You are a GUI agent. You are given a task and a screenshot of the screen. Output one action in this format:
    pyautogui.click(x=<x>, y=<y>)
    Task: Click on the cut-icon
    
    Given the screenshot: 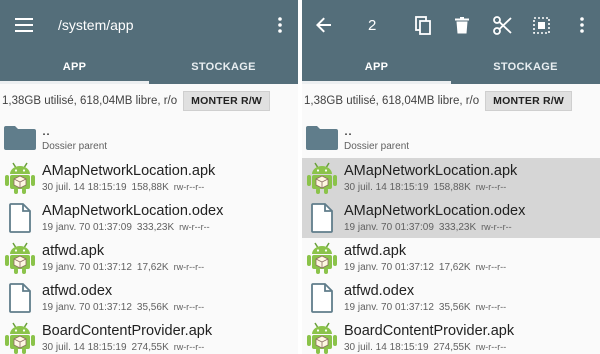 What is the action you would take?
    pyautogui.click(x=502, y=25)
    